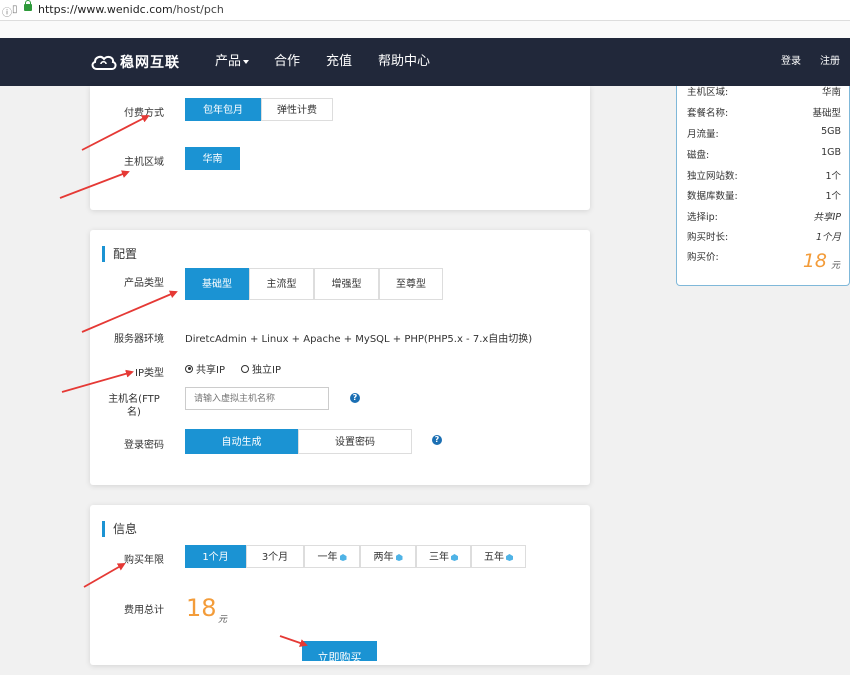  What do you see at coordinates (245, 368) in the screenshot?
I see `radio-unchecked-icon` at bounding box center [245, 368].